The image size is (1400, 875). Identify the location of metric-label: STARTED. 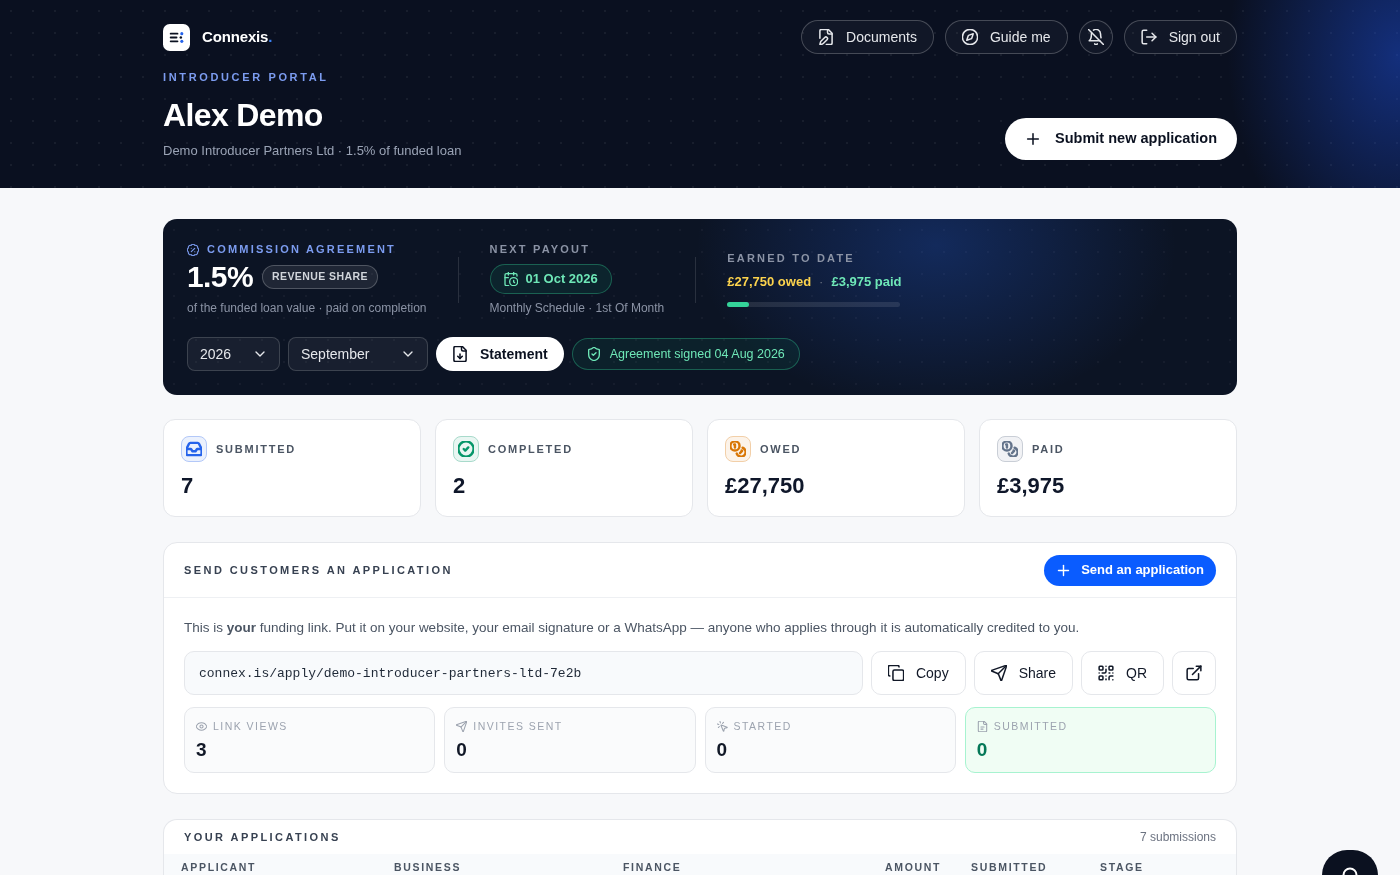
(762, 726).